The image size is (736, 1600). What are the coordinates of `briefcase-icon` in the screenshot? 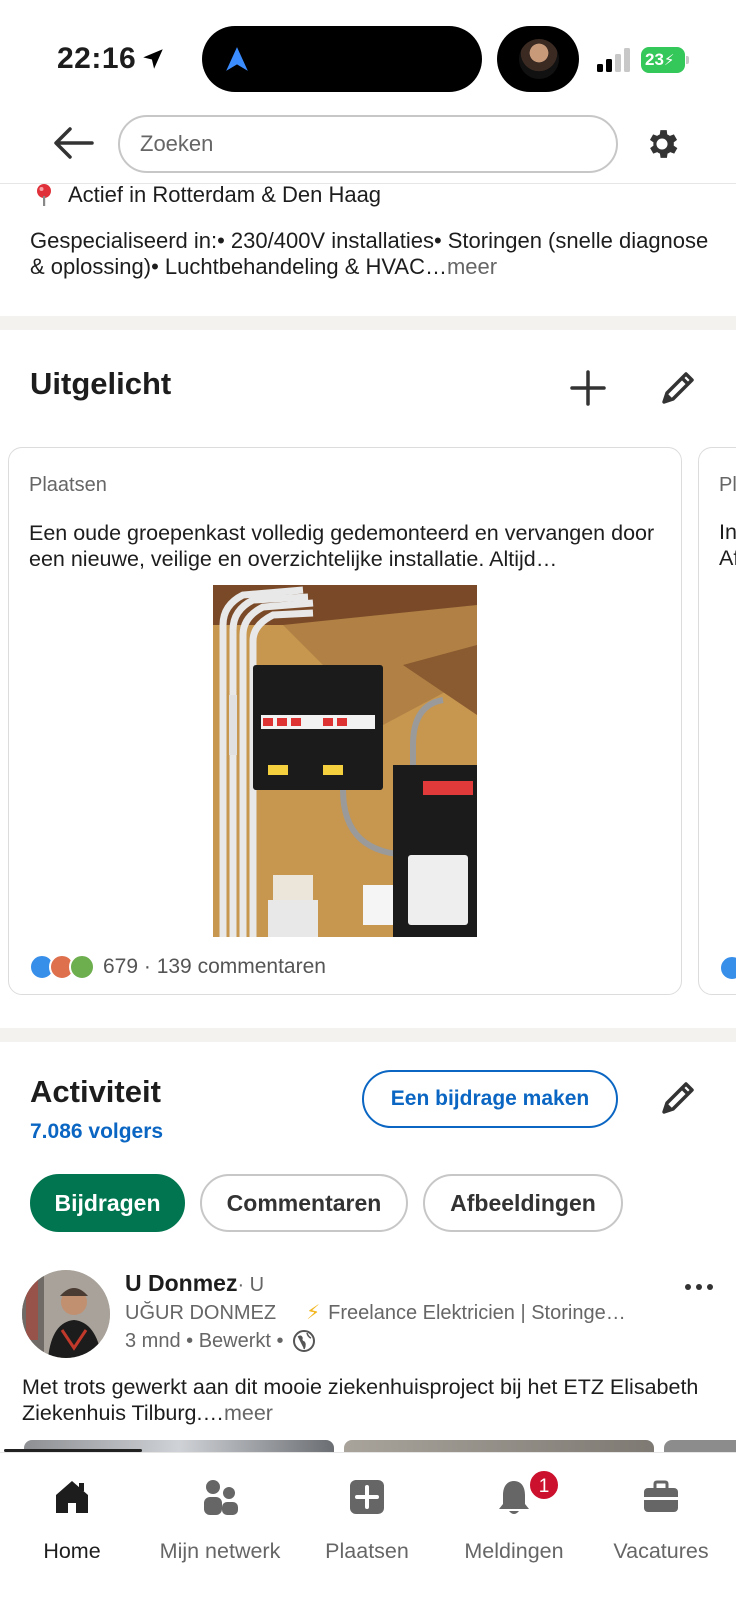 It's located at (661, 1496).